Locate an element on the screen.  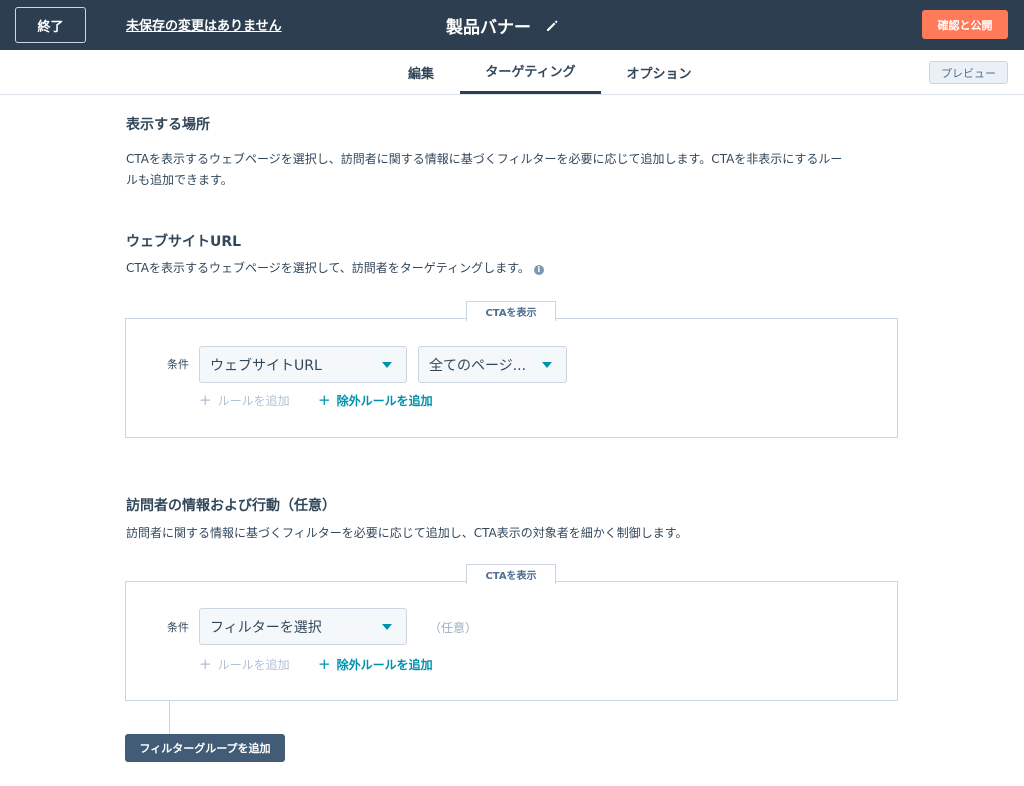
filter-select-value: フィルターを選択 is located at coordinates (266, 627).